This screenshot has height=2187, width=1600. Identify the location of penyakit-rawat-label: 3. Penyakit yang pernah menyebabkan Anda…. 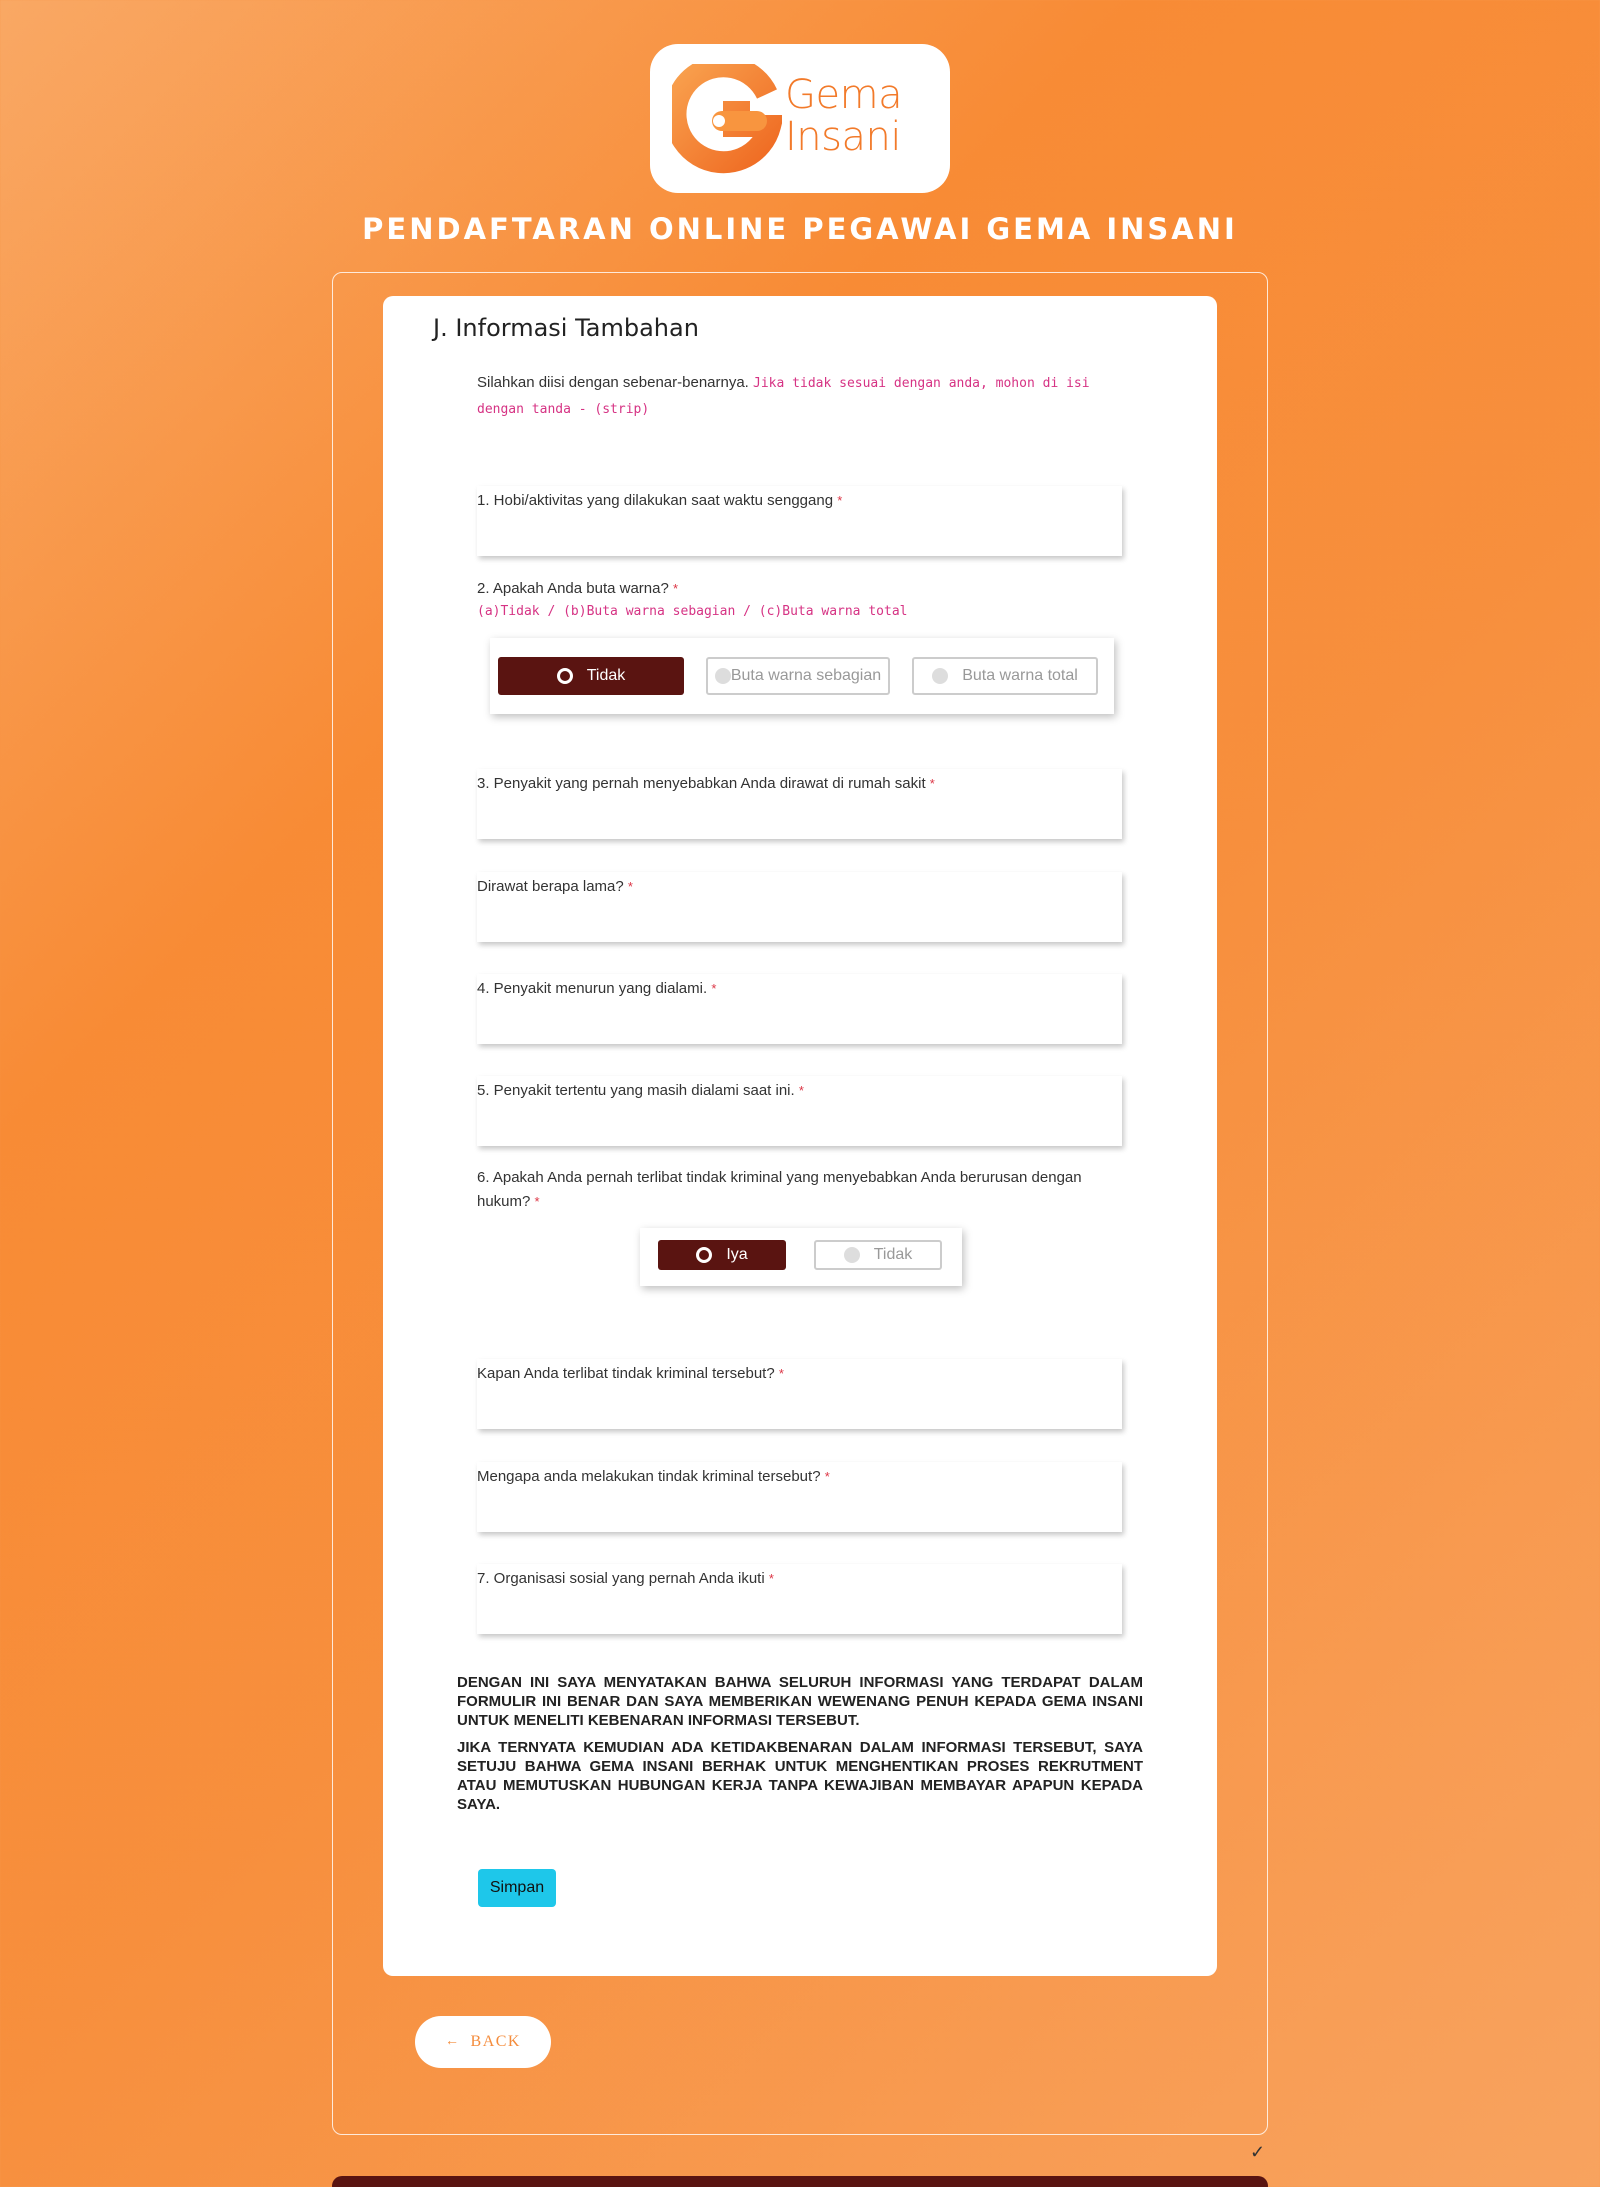
(706, 783).